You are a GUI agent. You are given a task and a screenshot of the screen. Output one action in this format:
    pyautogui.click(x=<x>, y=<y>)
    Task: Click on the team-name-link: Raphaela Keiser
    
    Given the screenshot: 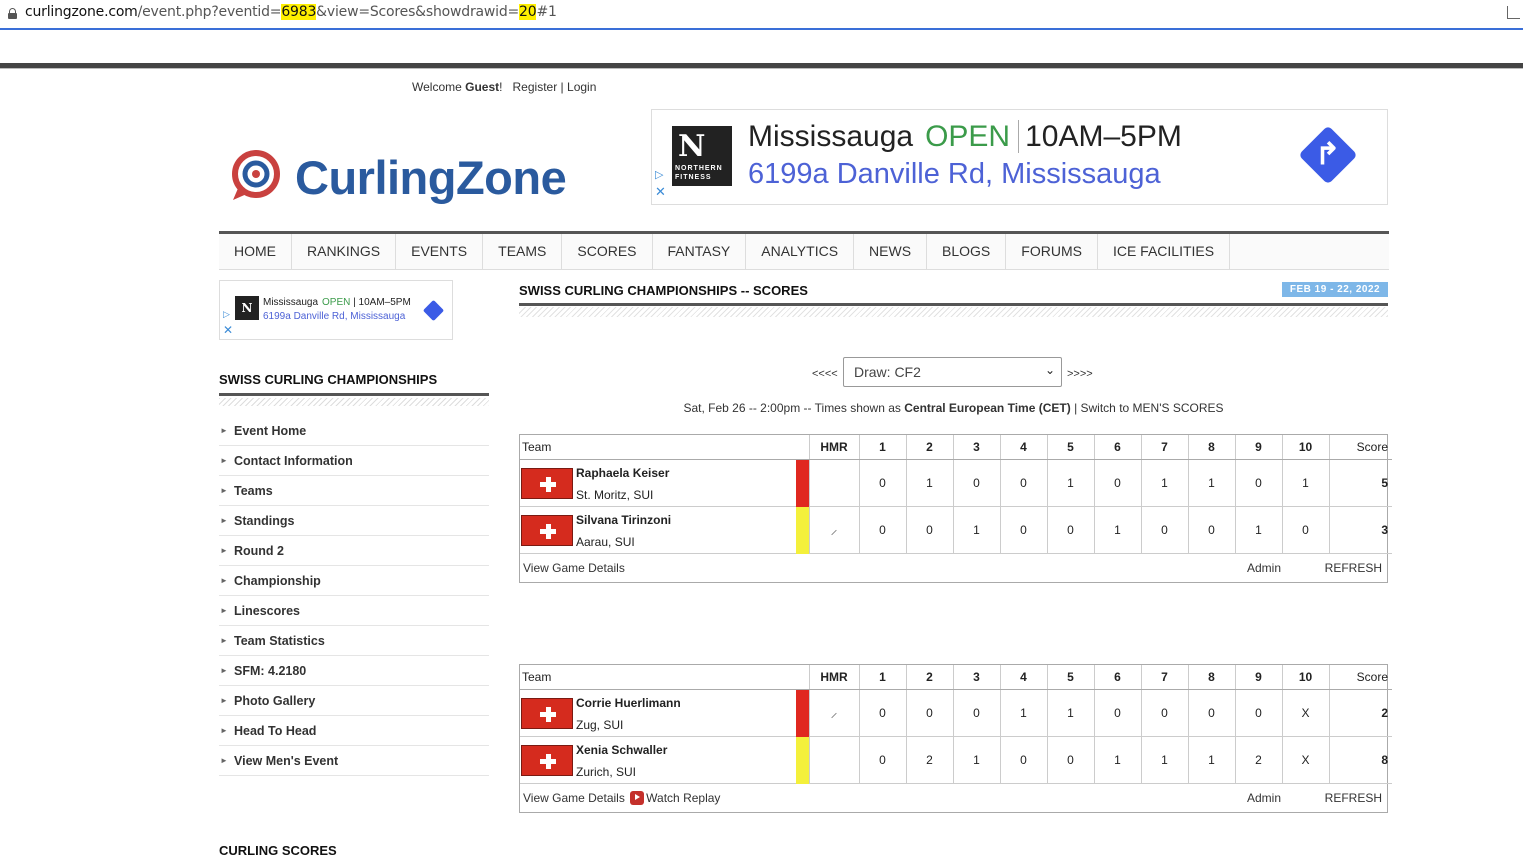 What is the action you would take?
    pyautogui.click(x=622, y=473)
    